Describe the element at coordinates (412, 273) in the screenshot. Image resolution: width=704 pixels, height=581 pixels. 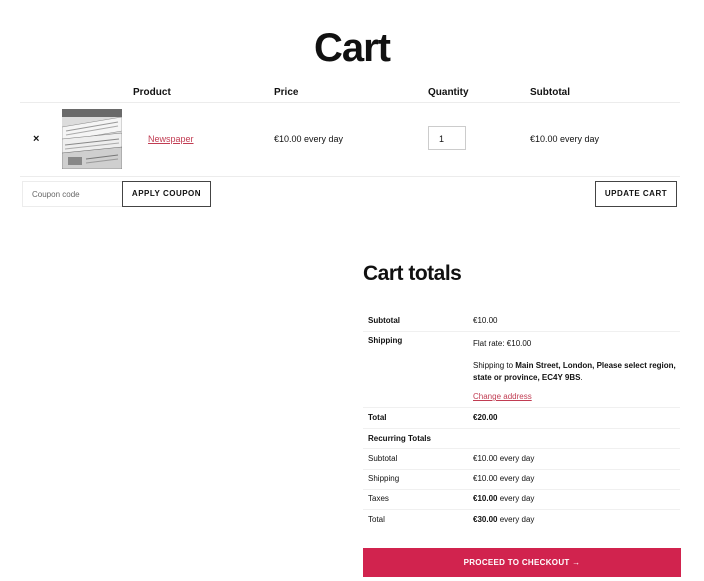
I see `cart-totals-title: Cart totals` at that location.